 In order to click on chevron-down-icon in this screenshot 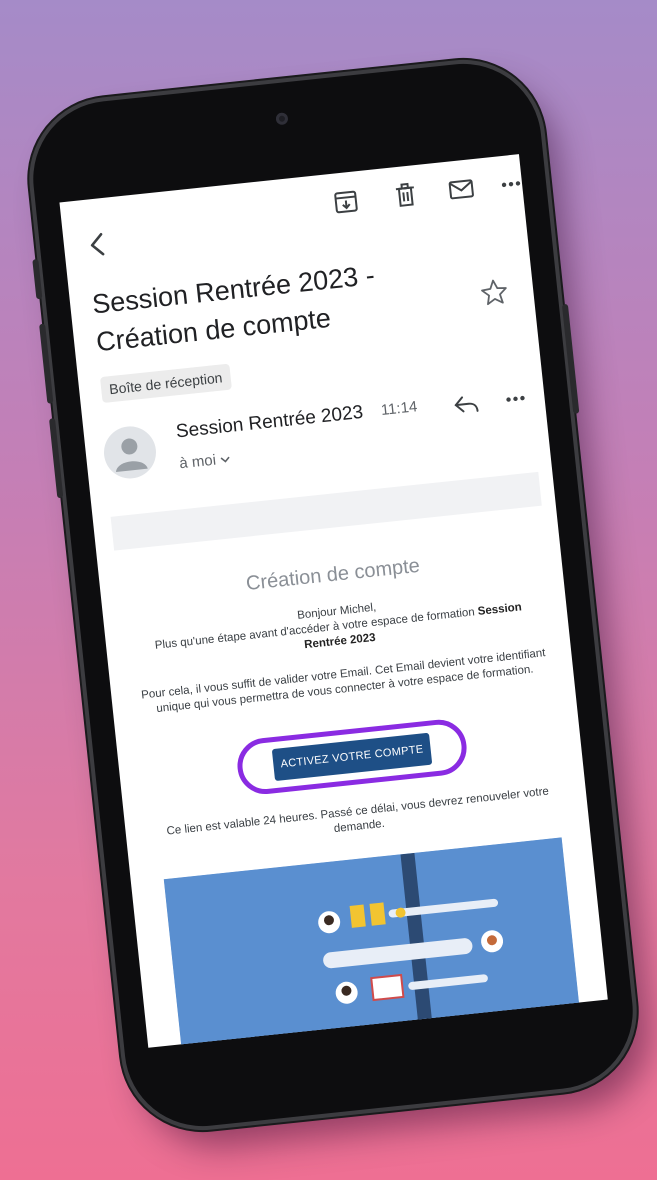, I will do `click(225, 459)`.